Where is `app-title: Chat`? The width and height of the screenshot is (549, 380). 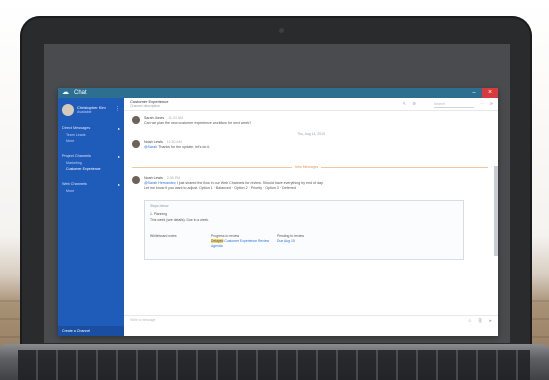
app-title: Chat is located at coordinates (80, 93).